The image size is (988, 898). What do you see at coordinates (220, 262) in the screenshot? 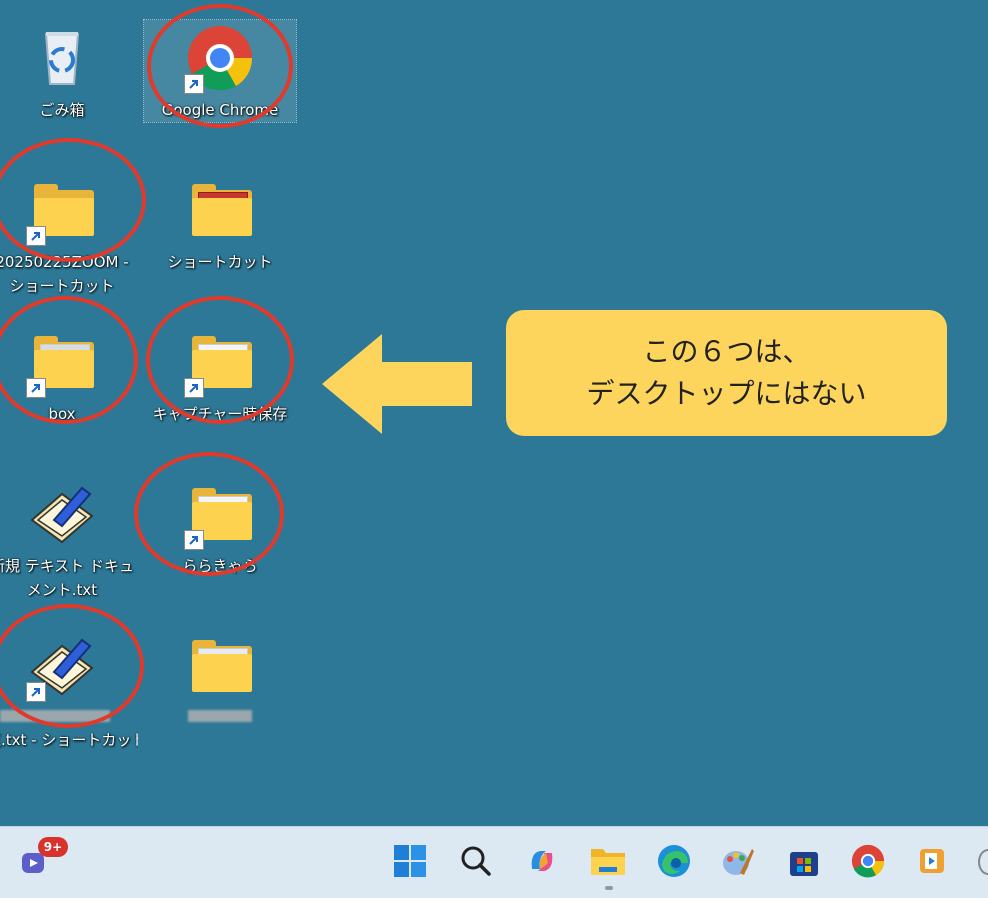
I see `icon-label: ショートカット` at bounding box center [220, 262].